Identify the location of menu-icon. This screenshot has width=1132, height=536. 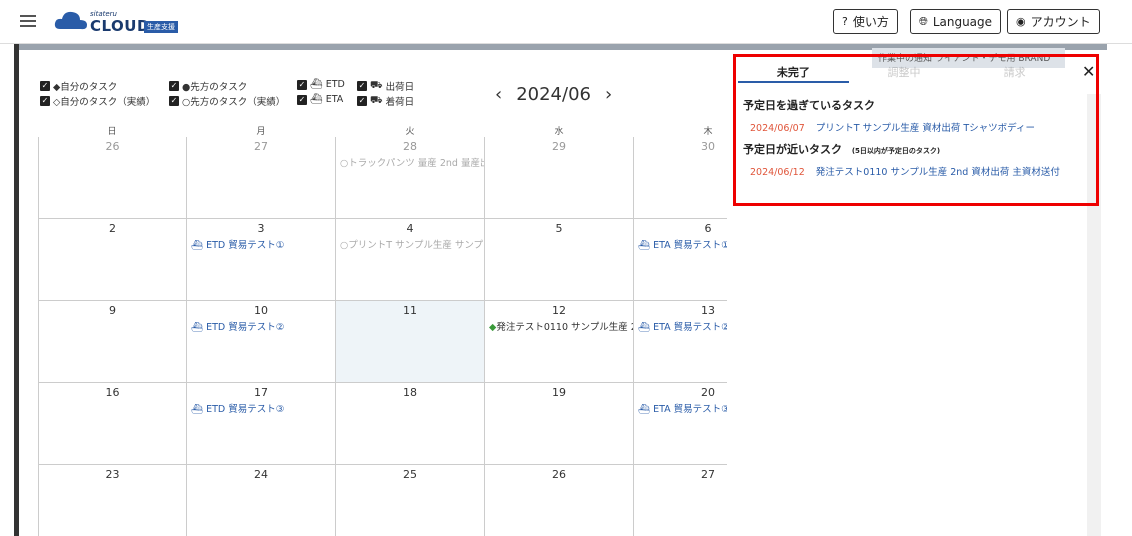
(28, 22).